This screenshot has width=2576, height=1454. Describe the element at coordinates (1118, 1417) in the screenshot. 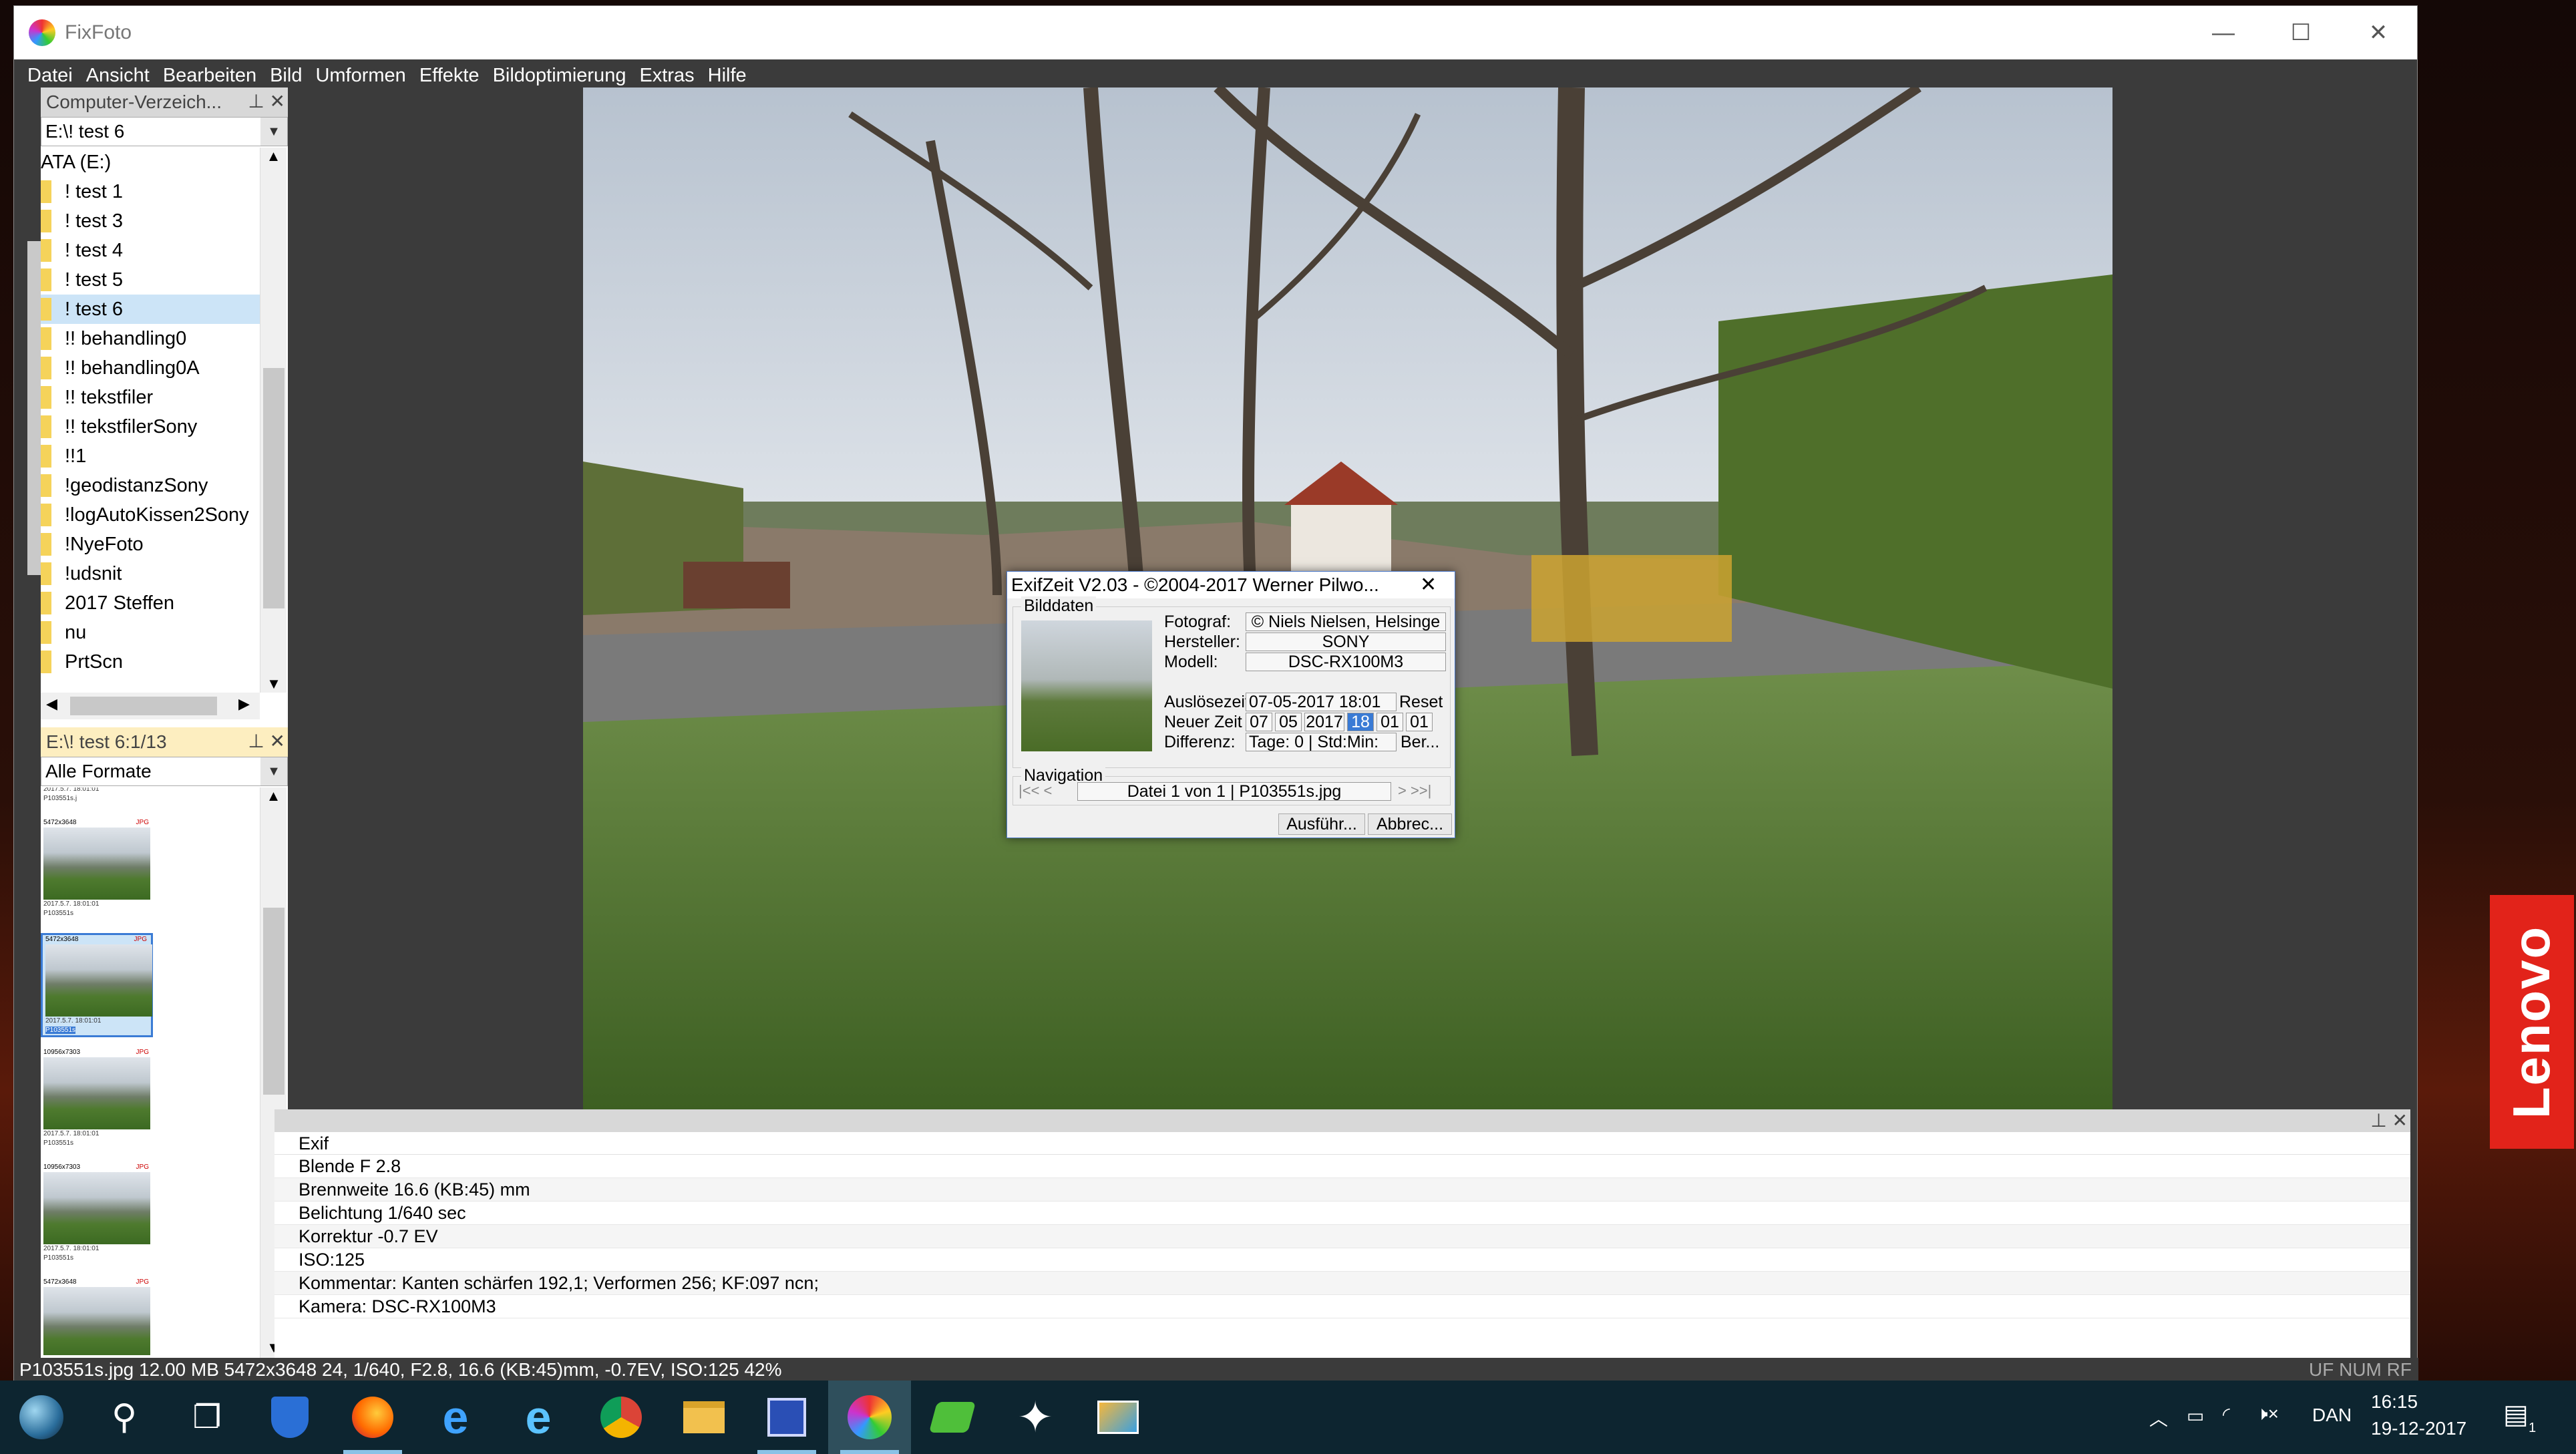

I see `taskbar-photo-app` at that location.